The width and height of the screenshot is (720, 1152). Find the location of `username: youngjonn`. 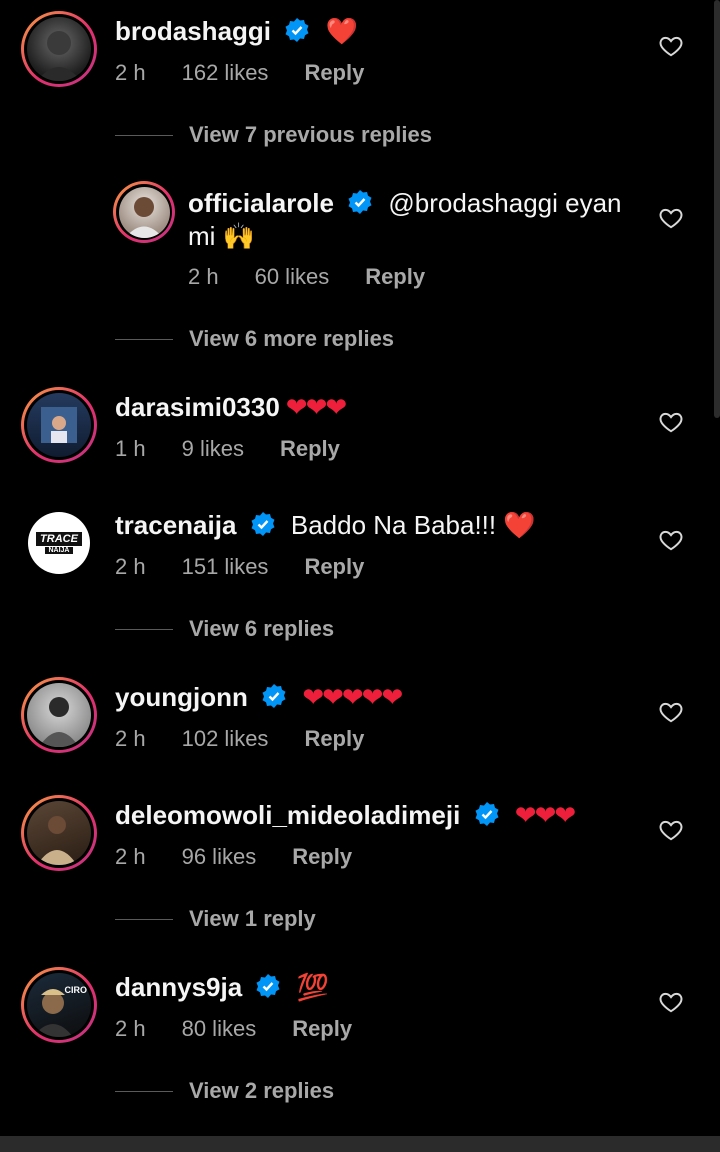

username: youngjonn is located at coordinates (181, 697).